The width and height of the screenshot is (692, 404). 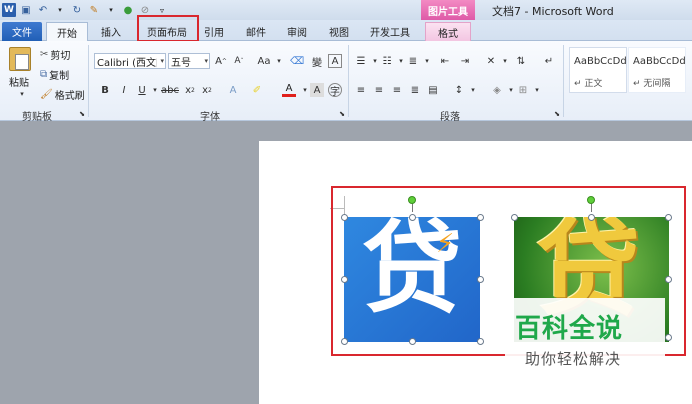 What do you see at coordinates (168, 28) in the screenshot?
I see `page-layout-highlight` at bounding box center [168, 28].